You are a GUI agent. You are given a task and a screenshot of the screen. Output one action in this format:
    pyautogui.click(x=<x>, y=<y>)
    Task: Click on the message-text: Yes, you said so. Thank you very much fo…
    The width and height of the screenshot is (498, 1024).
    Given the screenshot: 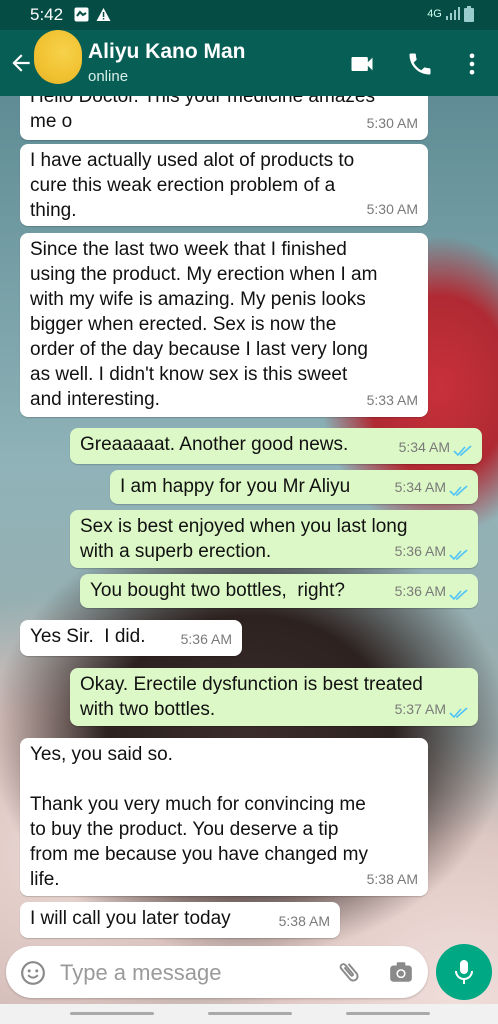 What is the action you would take?
    pyautogui.click(x=199, y=817)
    